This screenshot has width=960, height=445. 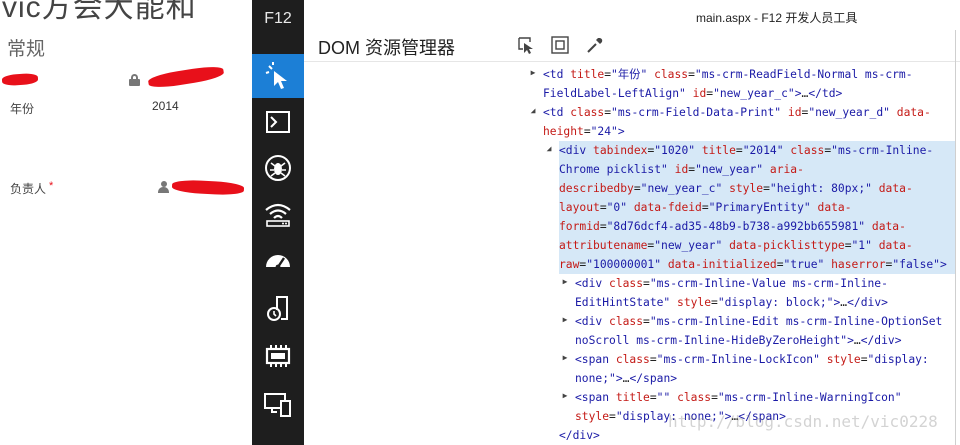 What do you see at coordinates (803, 74) in the screenshot?
I see `code-token: "ms-crm-ReadField-Normal ms-crm-` at bounding box center [803, 74].